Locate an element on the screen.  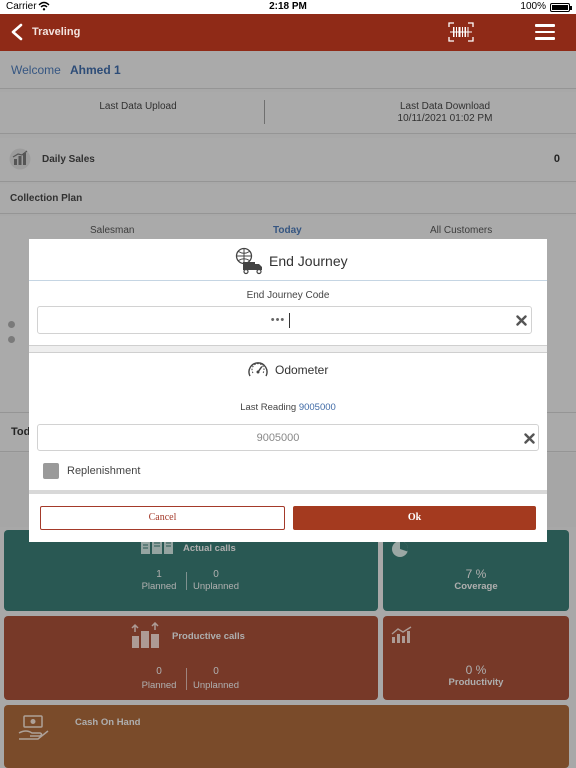
back-arrow-icon is located at coordinates (17, 32).